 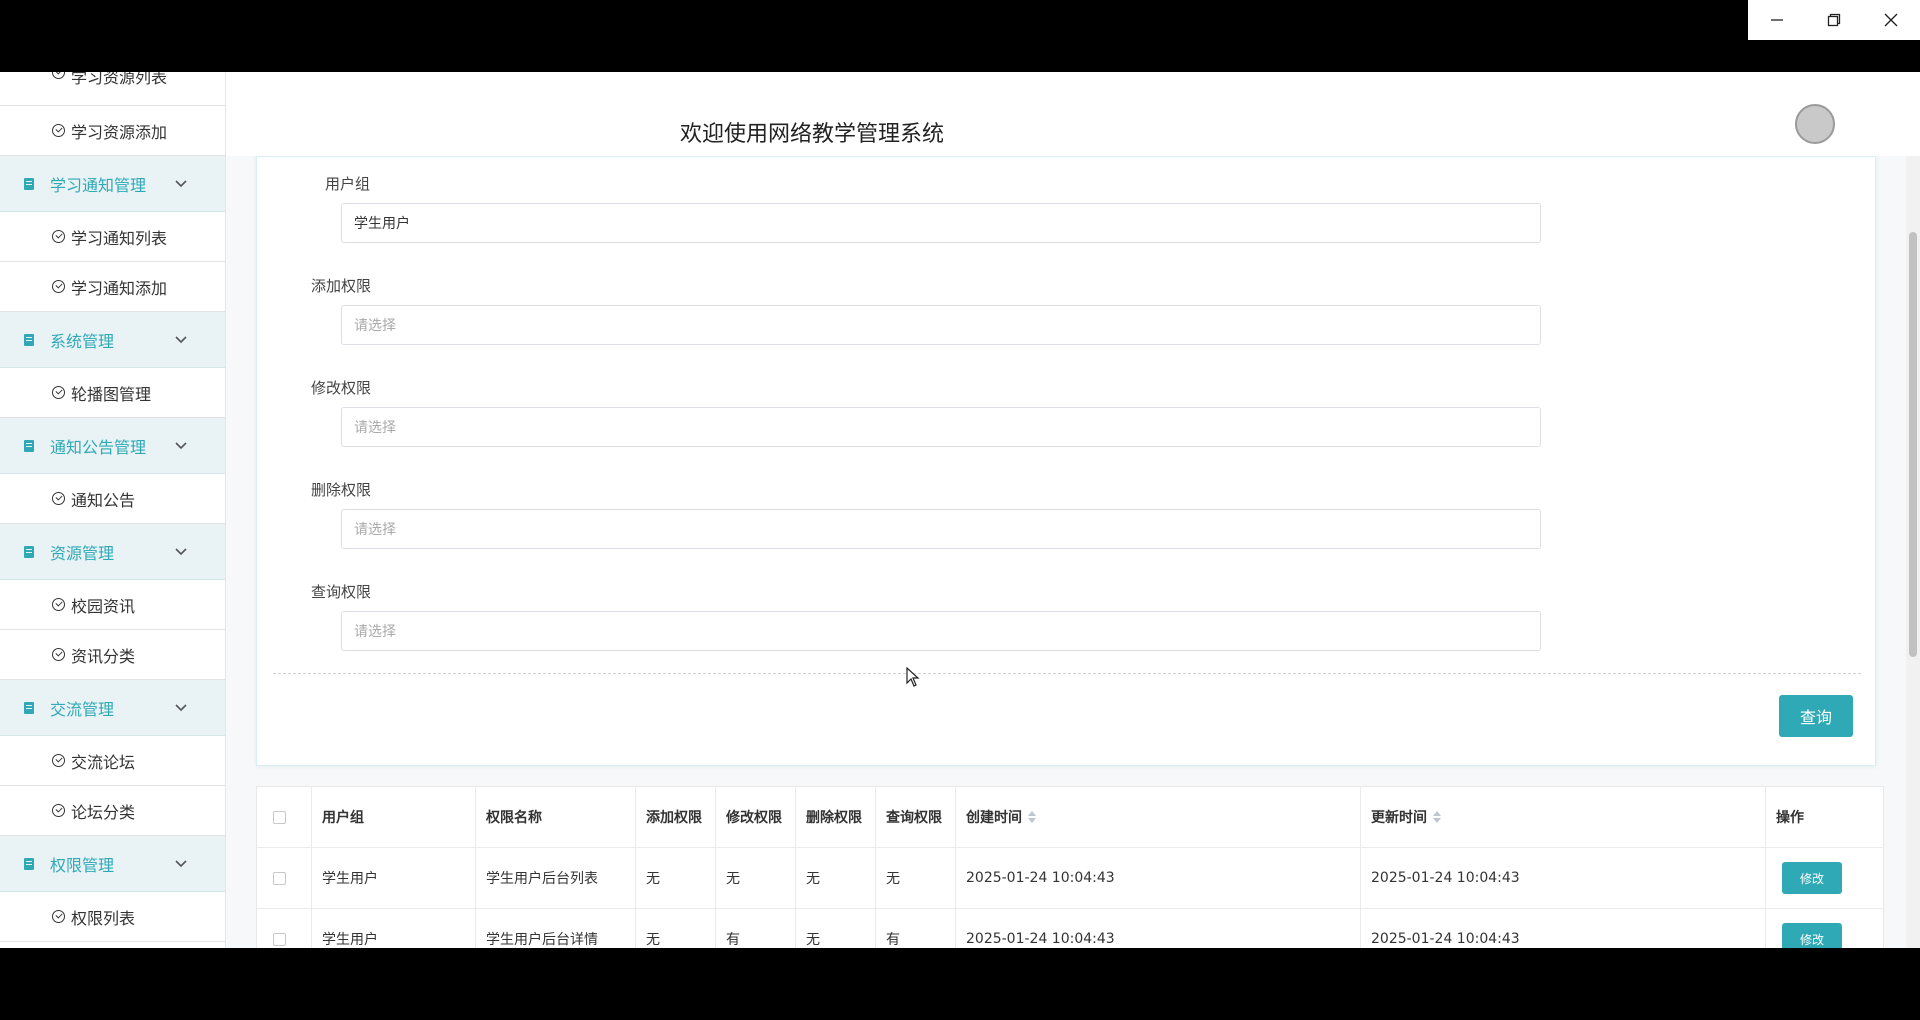 I want to click on sidebar-item-12: 交流论坛, so click(x=112, y=761).